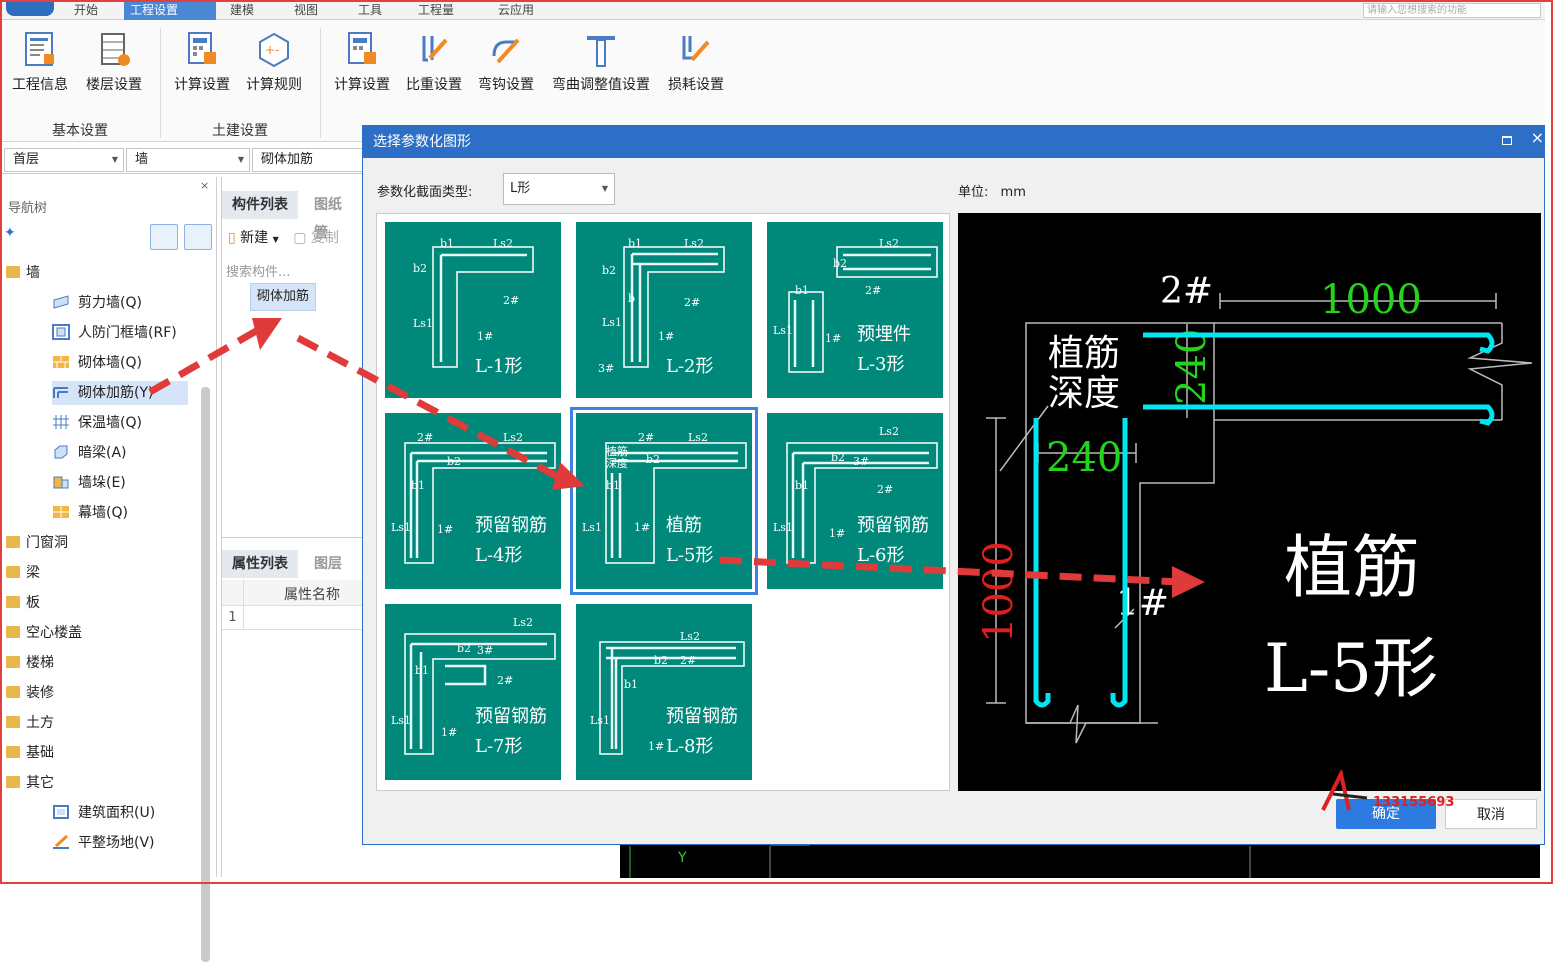 This screenshot has height=962, width=1553. Describe the element at coordinates (1452, 10) in the screenshot. I see `ribbon-search-input: 请输入您想搜索的功能` at that location.